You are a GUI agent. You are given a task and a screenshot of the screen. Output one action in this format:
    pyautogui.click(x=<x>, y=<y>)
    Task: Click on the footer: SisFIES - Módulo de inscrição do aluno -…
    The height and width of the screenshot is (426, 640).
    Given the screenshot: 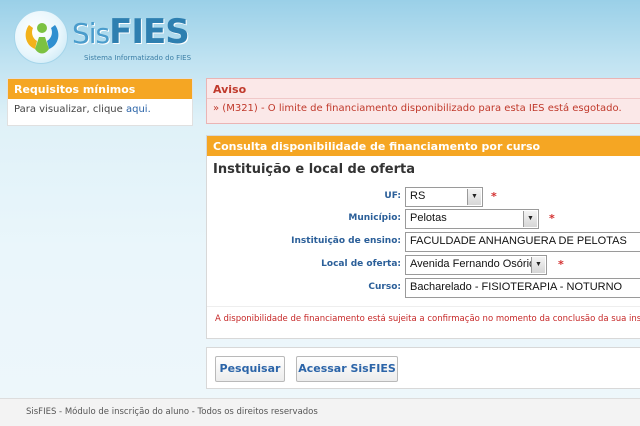 What is the action you would take?
    pyautogui.click(x=320, y=412)
    